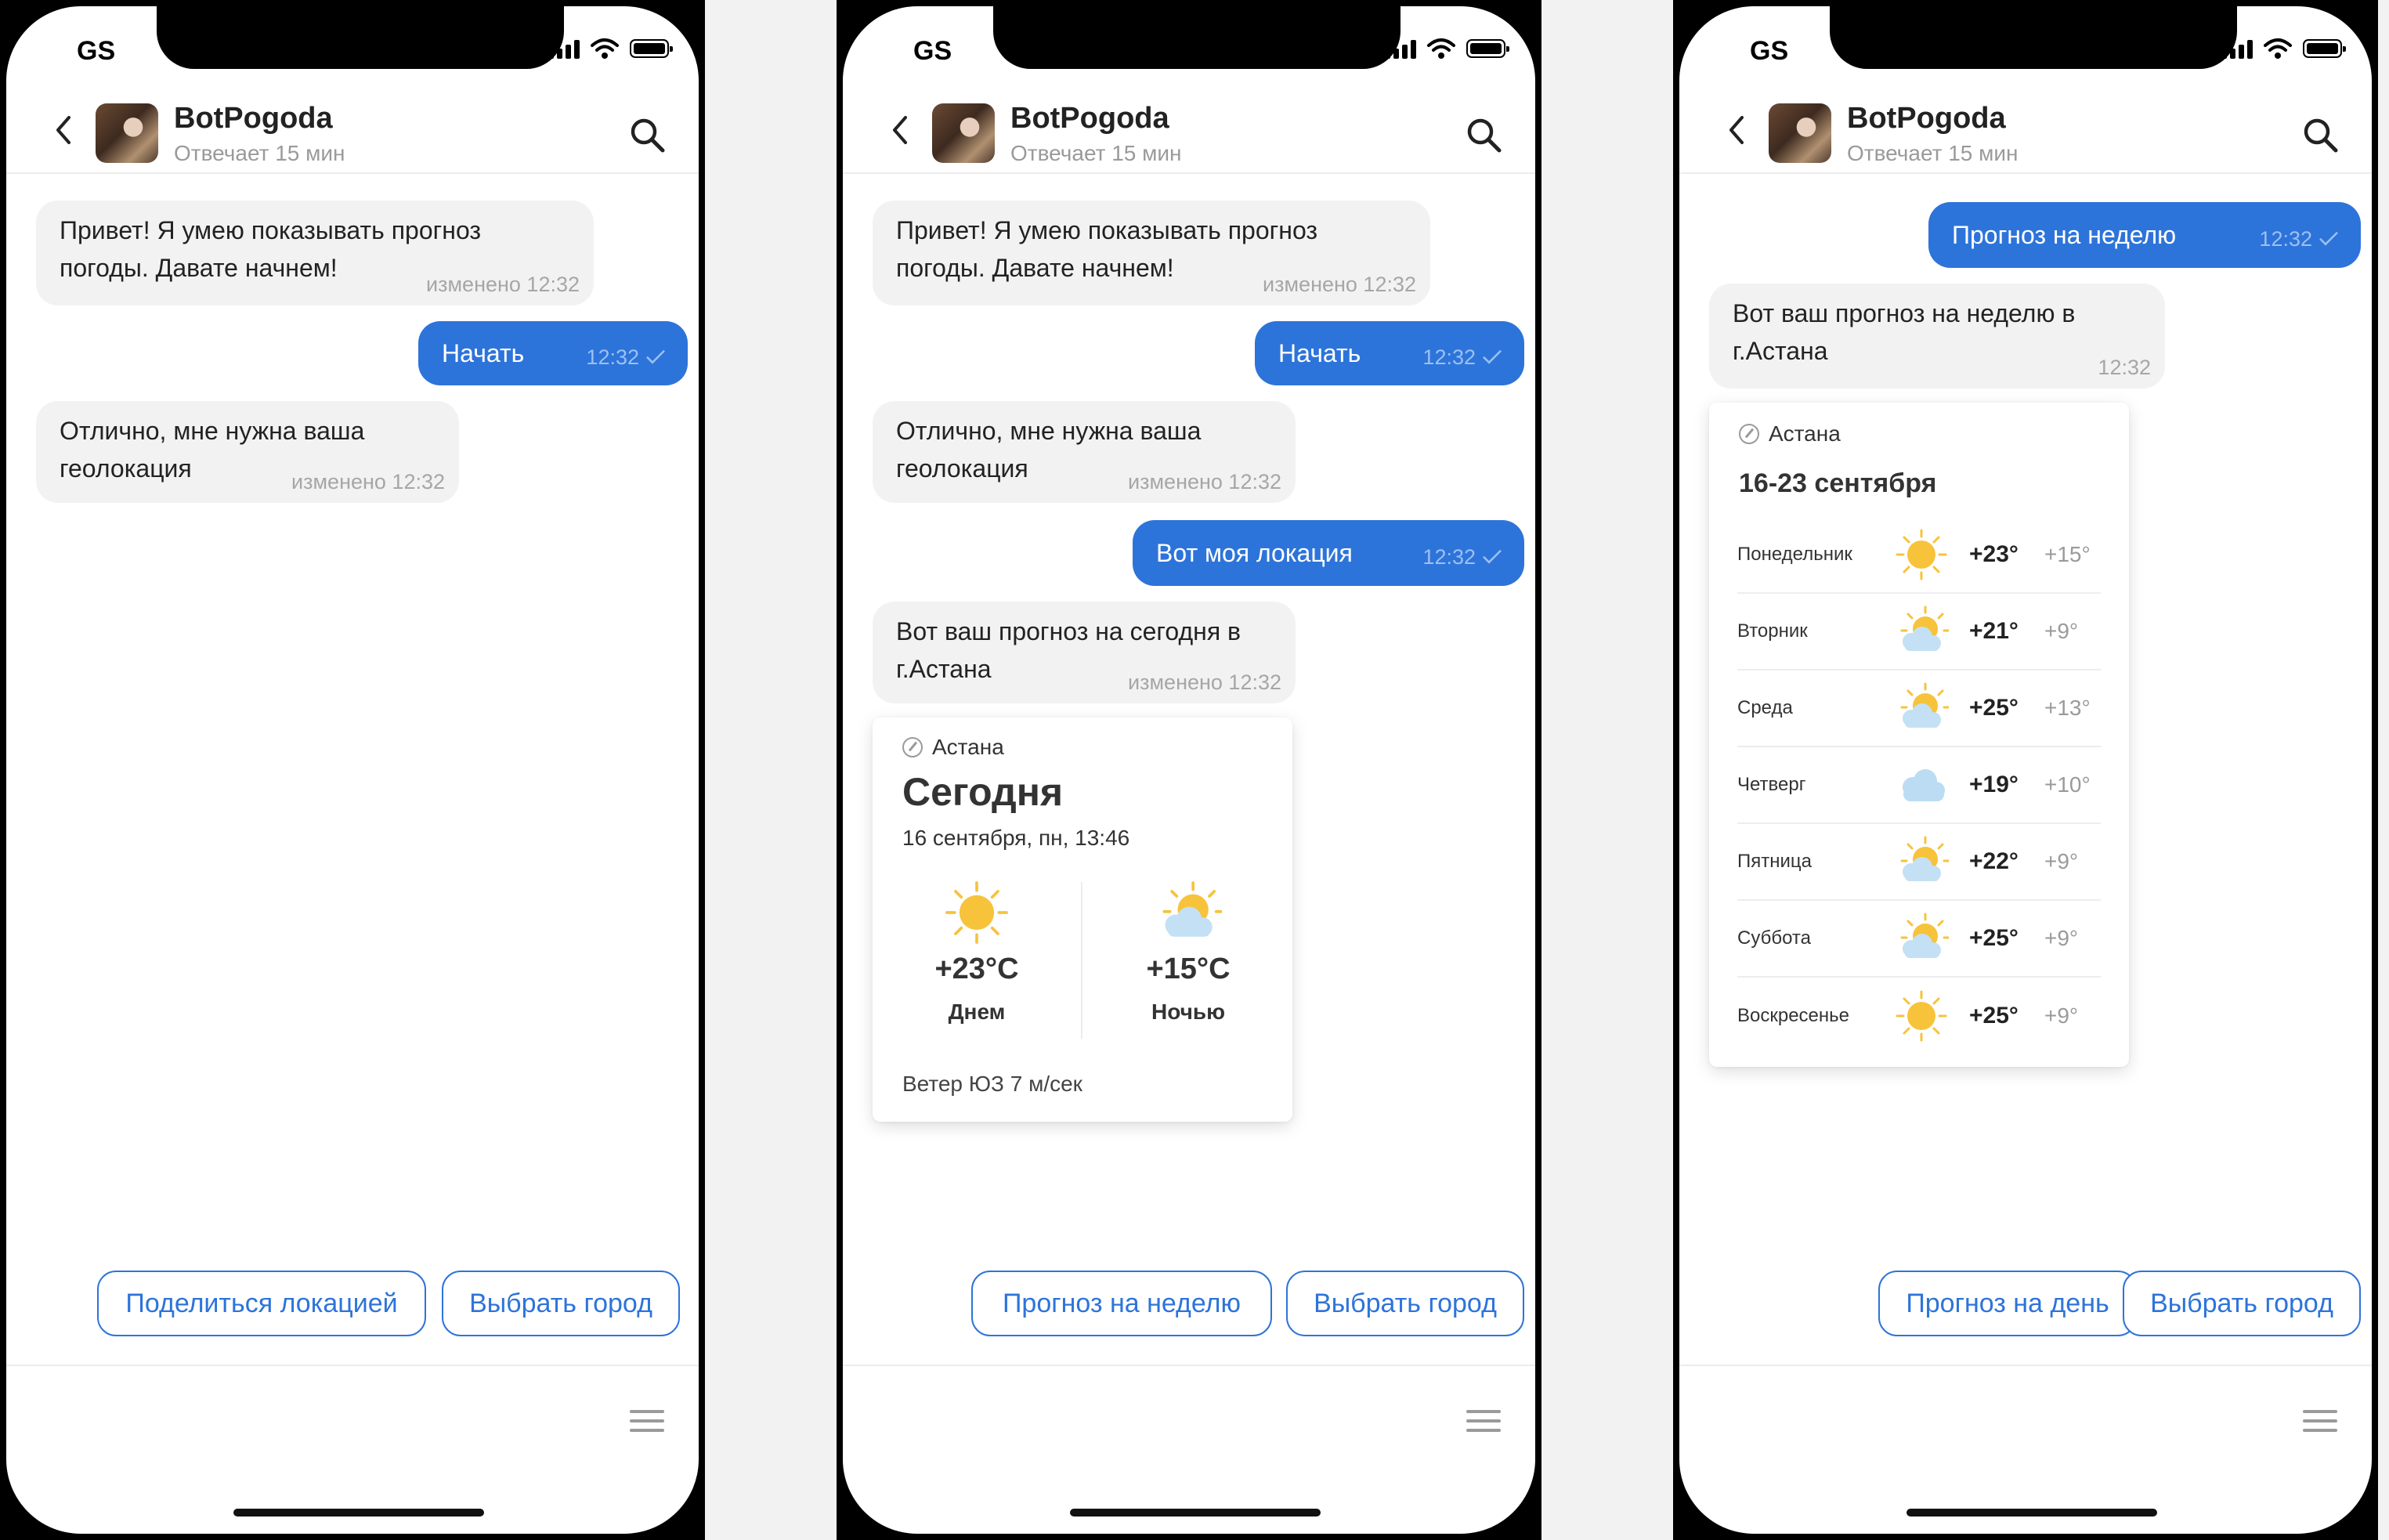  Describe the element at coordinates (261, 1303) in the screenshot. I see `share-location-button: Поделиться локацией` at that location.